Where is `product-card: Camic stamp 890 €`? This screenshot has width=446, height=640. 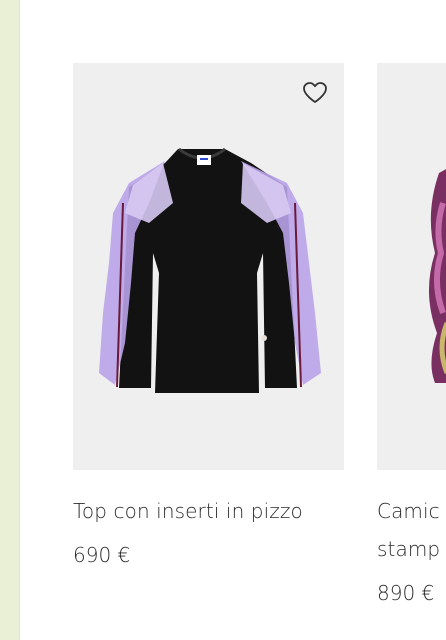 product-card: Camic stamp 890 € is located at coordinates (411, 334).